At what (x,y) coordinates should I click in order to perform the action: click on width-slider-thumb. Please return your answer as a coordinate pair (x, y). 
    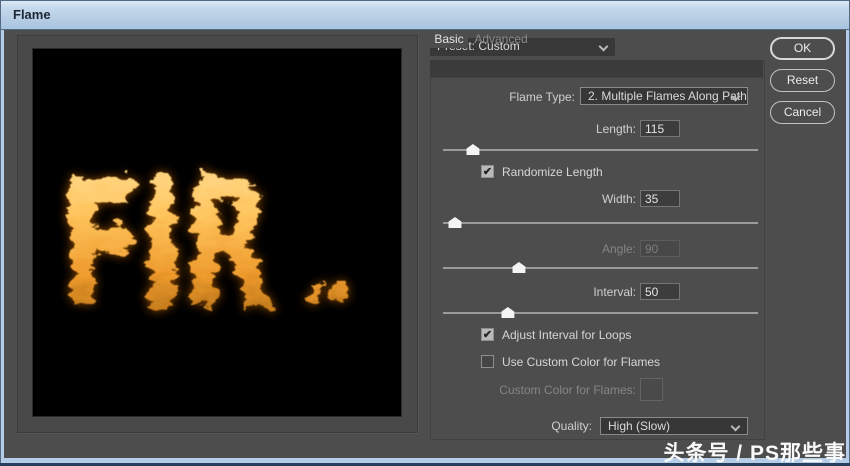
    Looking at the image, I should click on (455, 222).